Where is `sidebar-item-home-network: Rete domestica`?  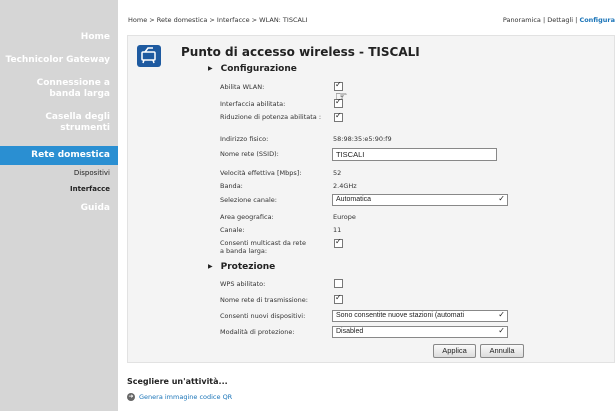
sidebar-item-home-network: Rete domestica is located at coordinates (59, 155).